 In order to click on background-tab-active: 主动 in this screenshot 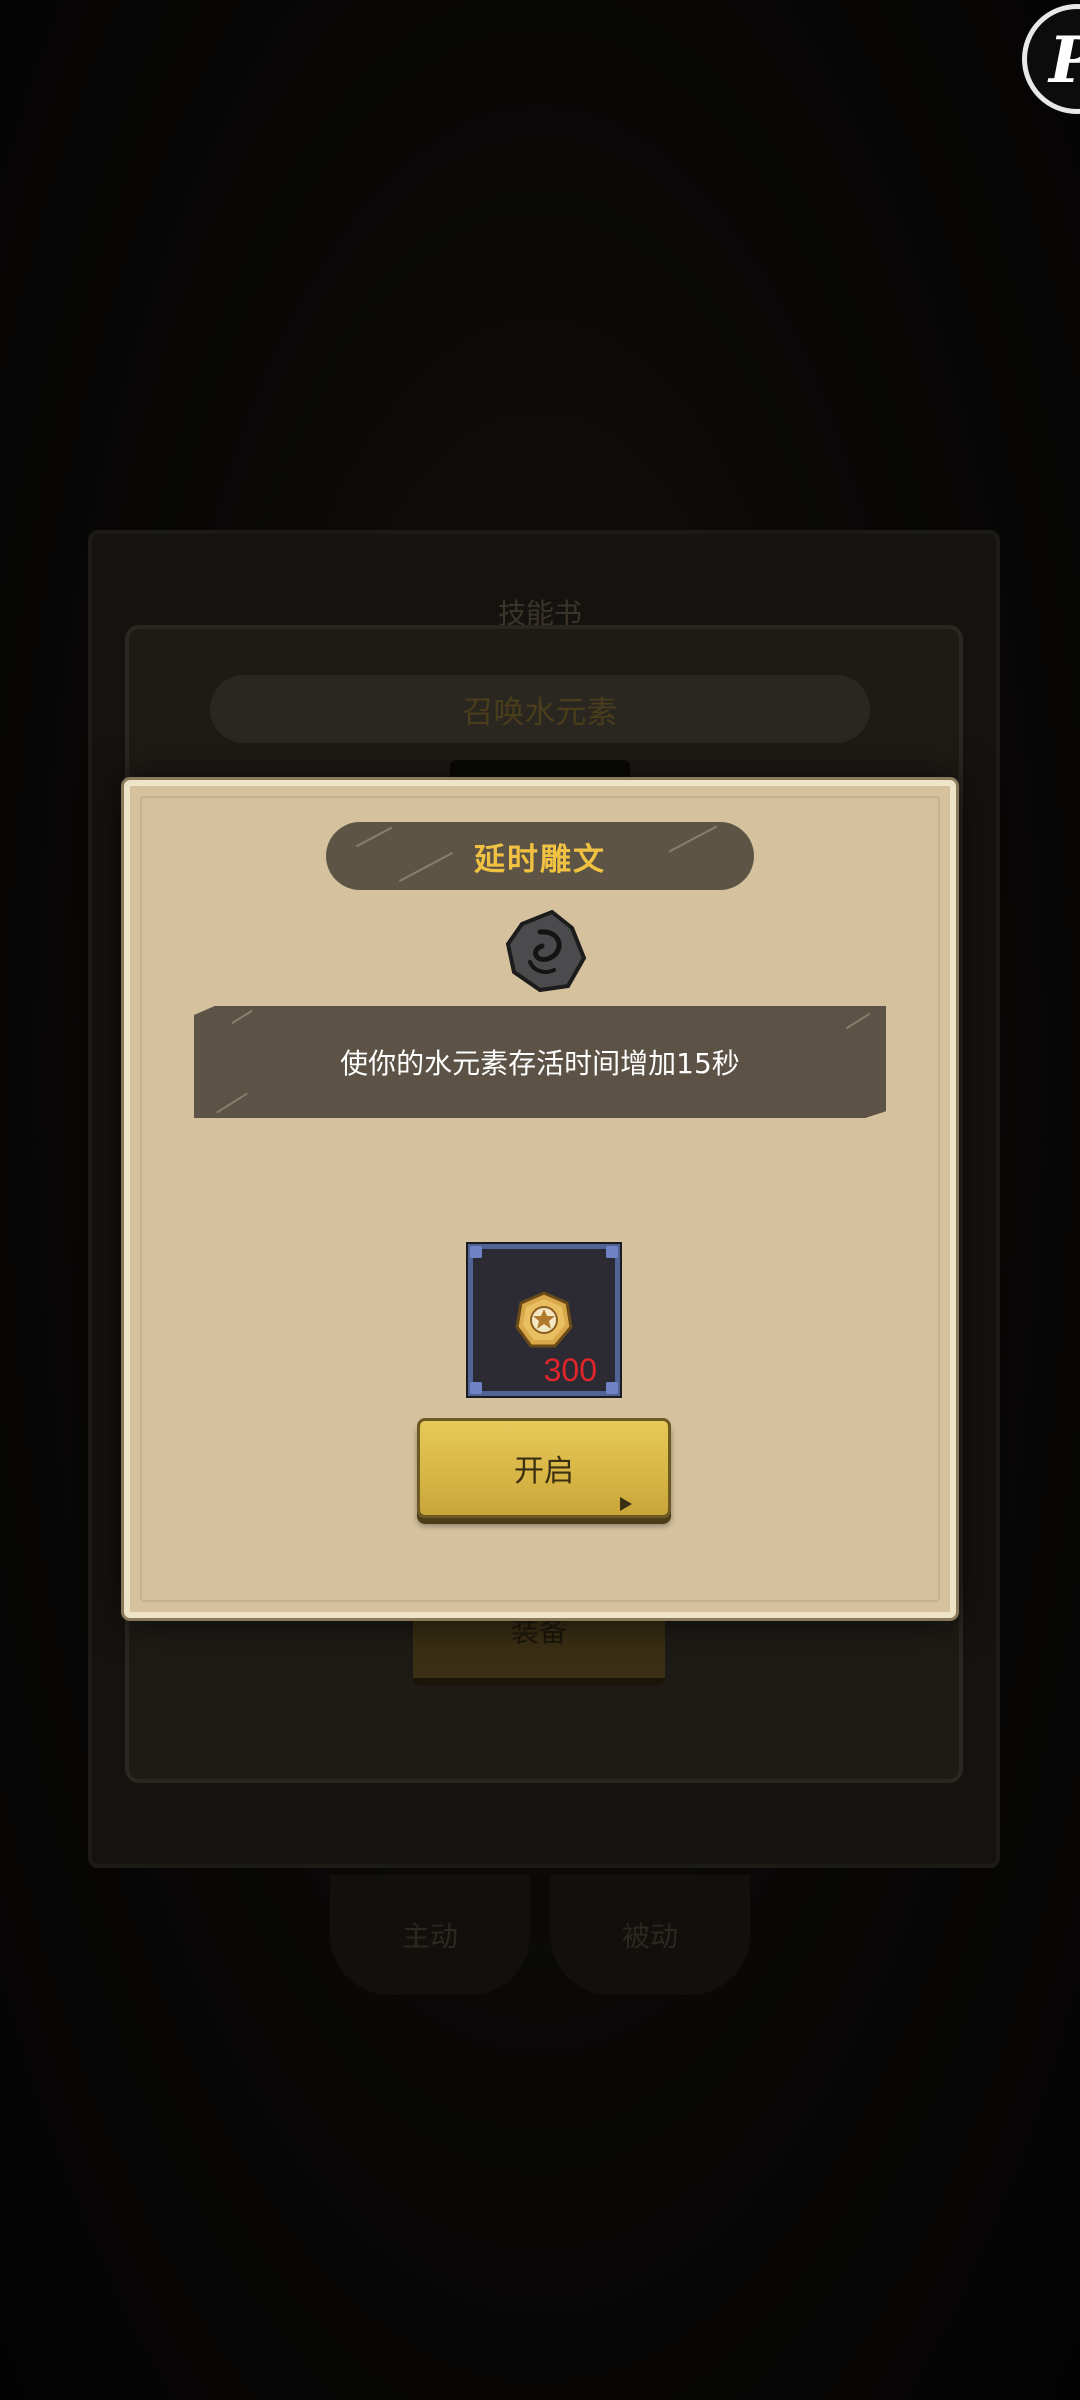, I will do `click(430, 1935)`.